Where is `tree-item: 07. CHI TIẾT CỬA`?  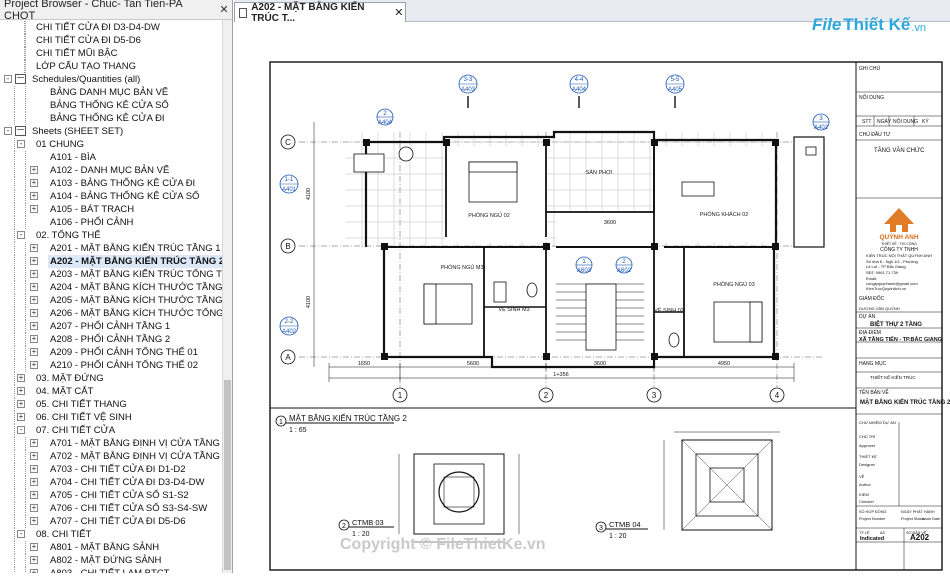 tree-item: 07. CHI TIẾT CỬA is located at coordinates (128, 430).